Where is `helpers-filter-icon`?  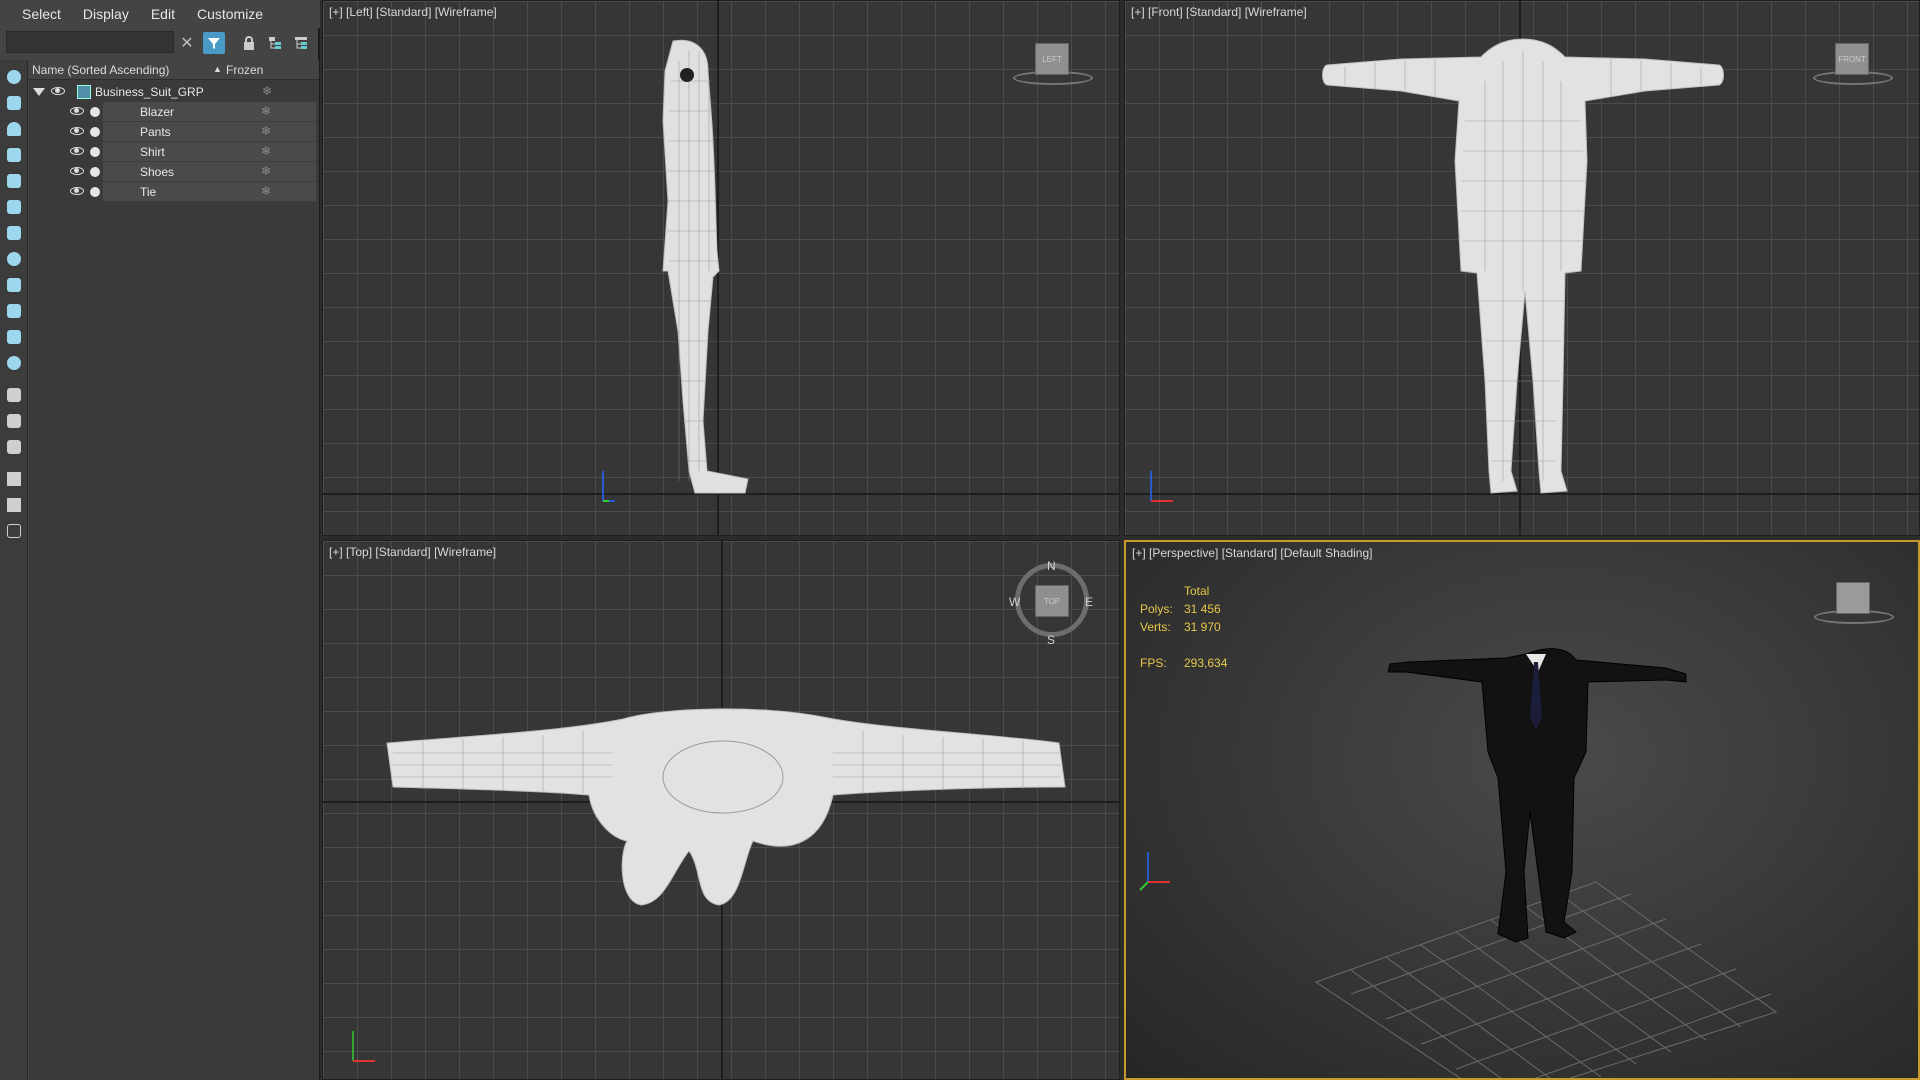
helpers-filter-icon is located at coordinates (14, 181).